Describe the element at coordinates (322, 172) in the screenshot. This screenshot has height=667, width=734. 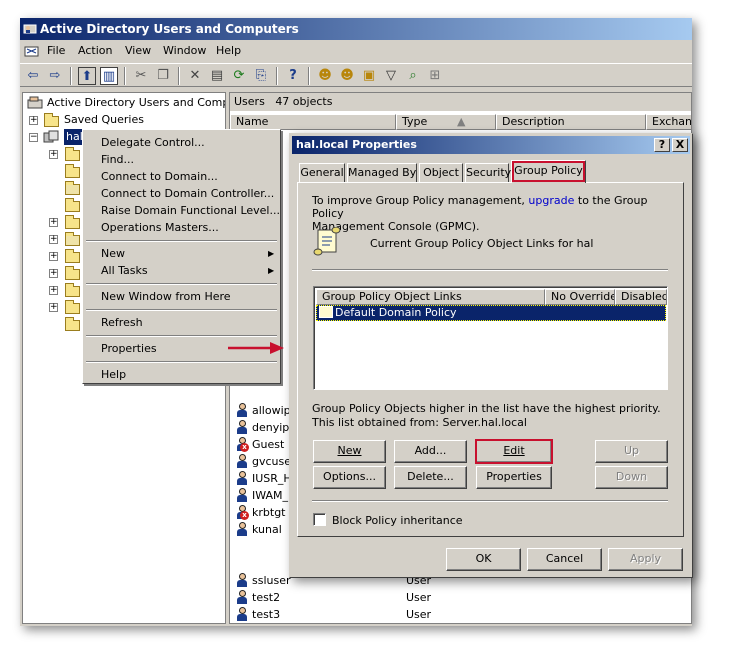
I see `tab-general: General` at that location.